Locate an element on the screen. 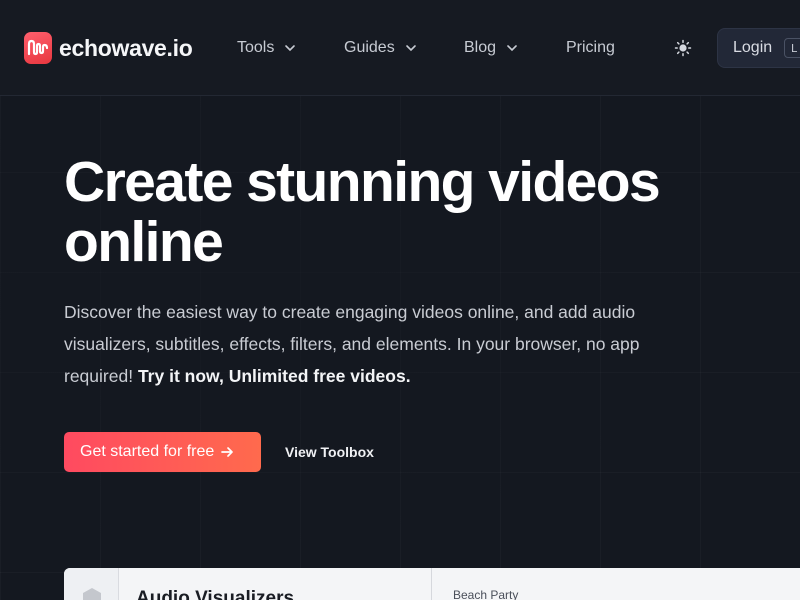 This screenshot has height=600, width=800. nav-item-pricing: Pricing is located at coordinates (590, 48).